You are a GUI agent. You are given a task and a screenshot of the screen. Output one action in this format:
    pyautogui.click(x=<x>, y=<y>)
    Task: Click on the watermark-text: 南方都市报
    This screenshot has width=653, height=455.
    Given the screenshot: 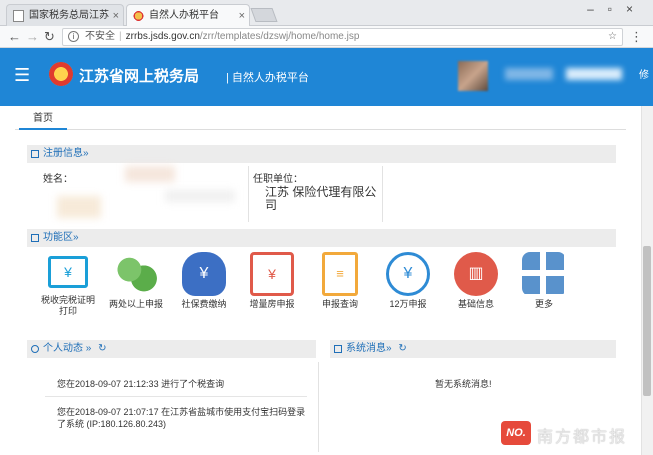 What is the action you would take?
    pyautogui.click(x=582, y=437)
    